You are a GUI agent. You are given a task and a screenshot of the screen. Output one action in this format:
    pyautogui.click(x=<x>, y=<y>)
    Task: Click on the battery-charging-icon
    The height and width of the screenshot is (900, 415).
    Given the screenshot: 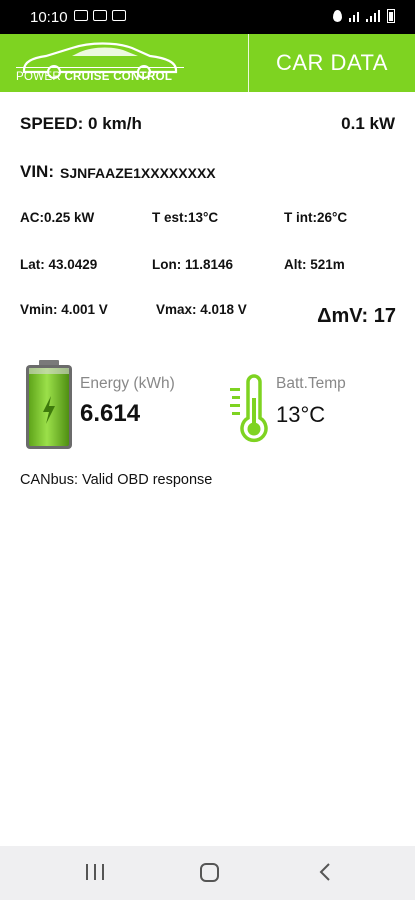 What is the action you would take?
    pyautogui.click(x=49, y=404)
    